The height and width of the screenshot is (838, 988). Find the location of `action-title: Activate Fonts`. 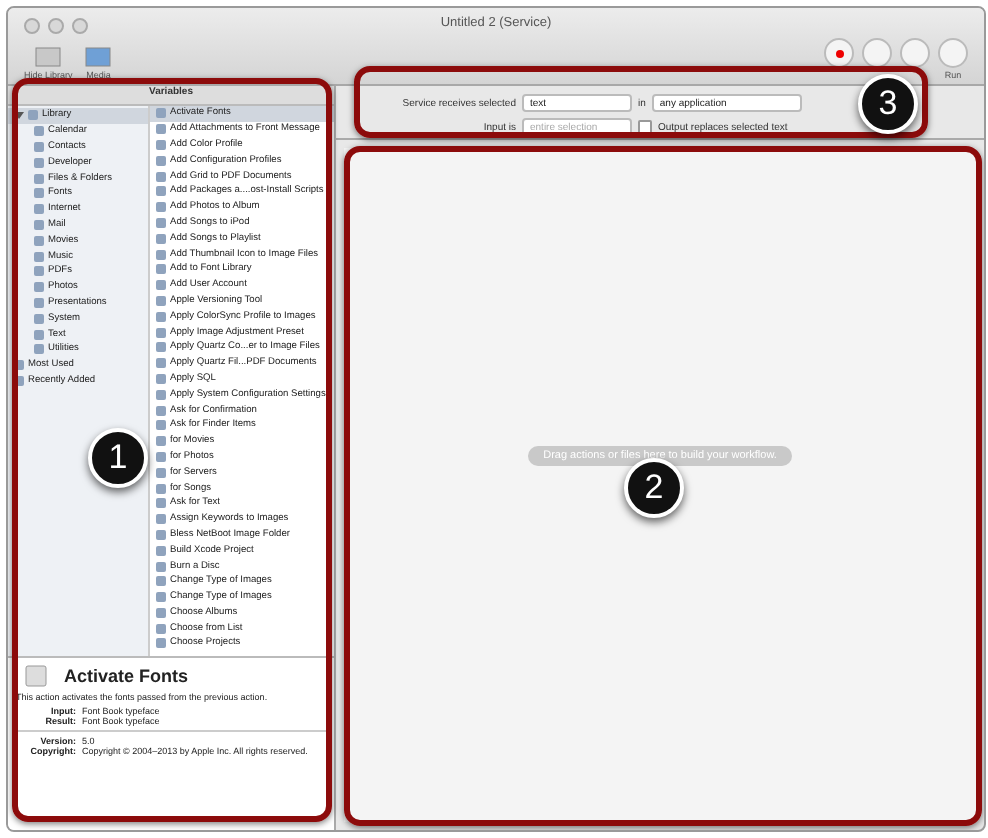

action-title: Activate Fonts is located at coordinates (126, 676).